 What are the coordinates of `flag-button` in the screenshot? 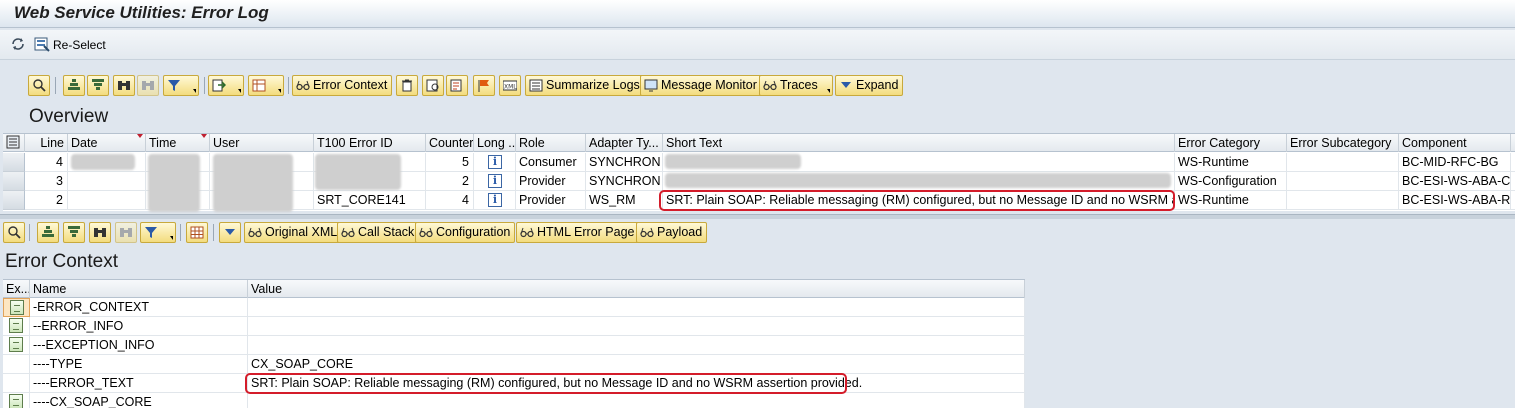 It's located at (484, 85).